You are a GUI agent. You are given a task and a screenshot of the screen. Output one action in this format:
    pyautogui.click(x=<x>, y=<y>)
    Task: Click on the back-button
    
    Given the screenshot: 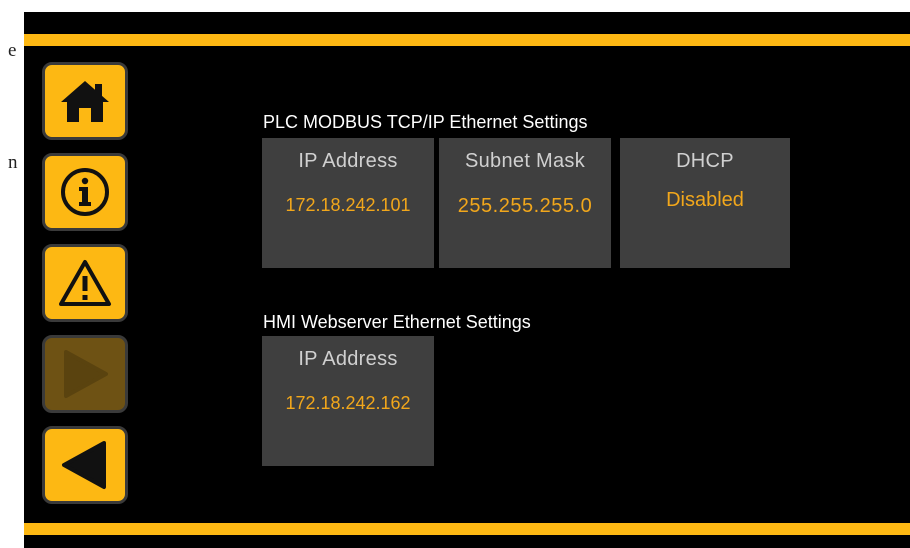 What is the action you would take?
    pyautogui.click(x=85, y=465)
    